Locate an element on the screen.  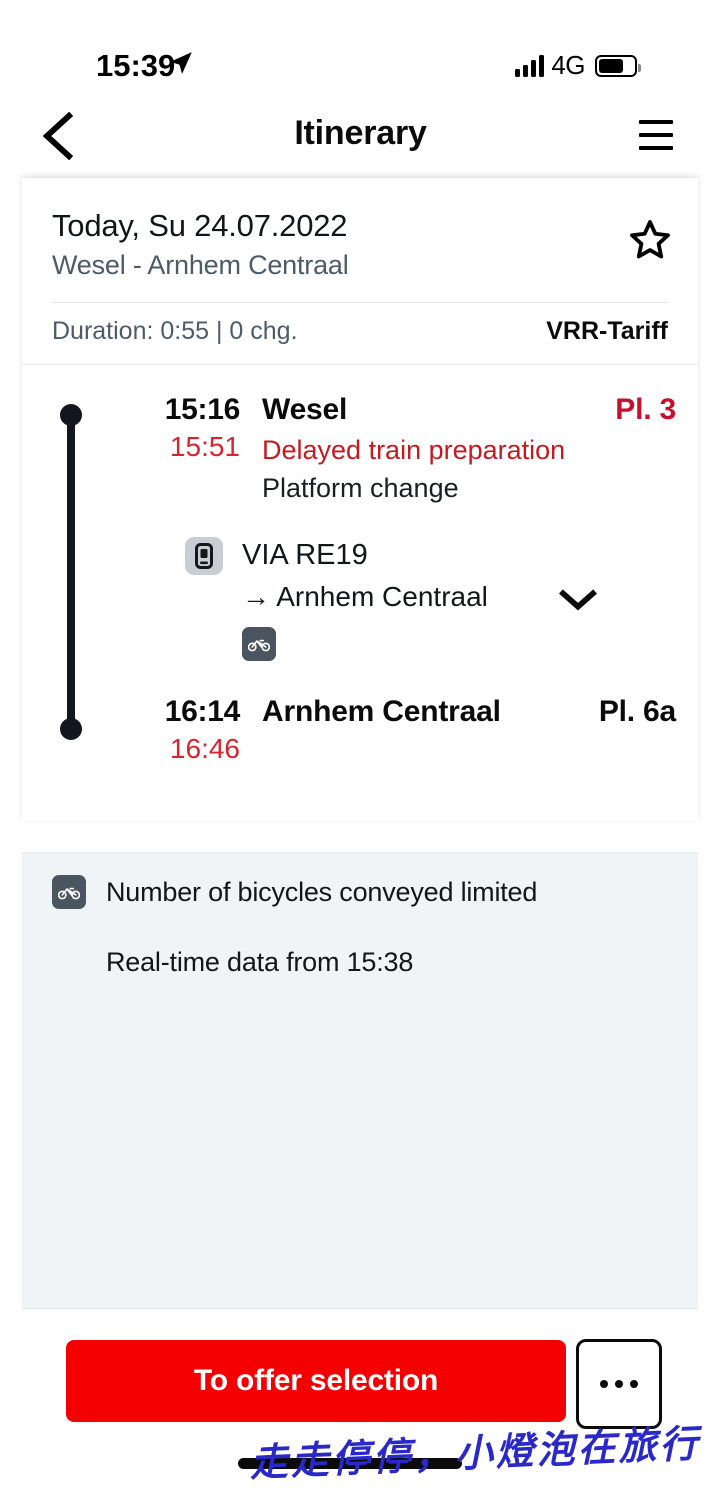
departure-platform: Pl. 3 is located at coordinates (645, 409).